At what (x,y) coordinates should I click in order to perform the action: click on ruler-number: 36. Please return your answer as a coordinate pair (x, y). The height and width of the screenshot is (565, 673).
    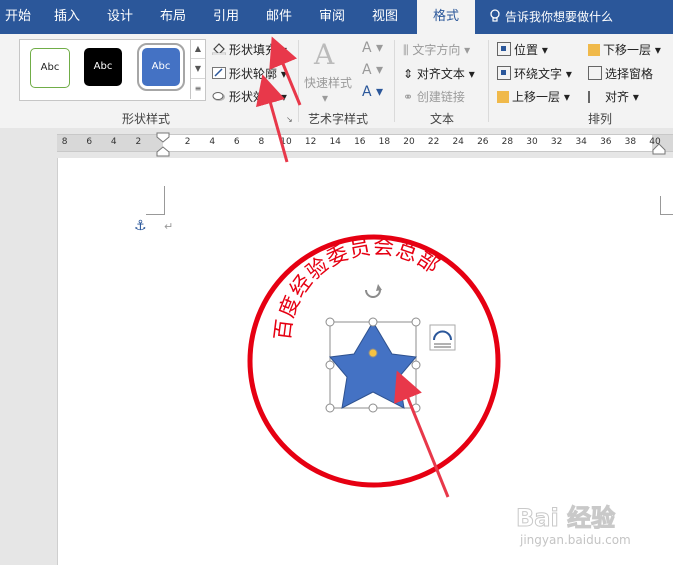
    Looking at the image, I should click on (606, 142).